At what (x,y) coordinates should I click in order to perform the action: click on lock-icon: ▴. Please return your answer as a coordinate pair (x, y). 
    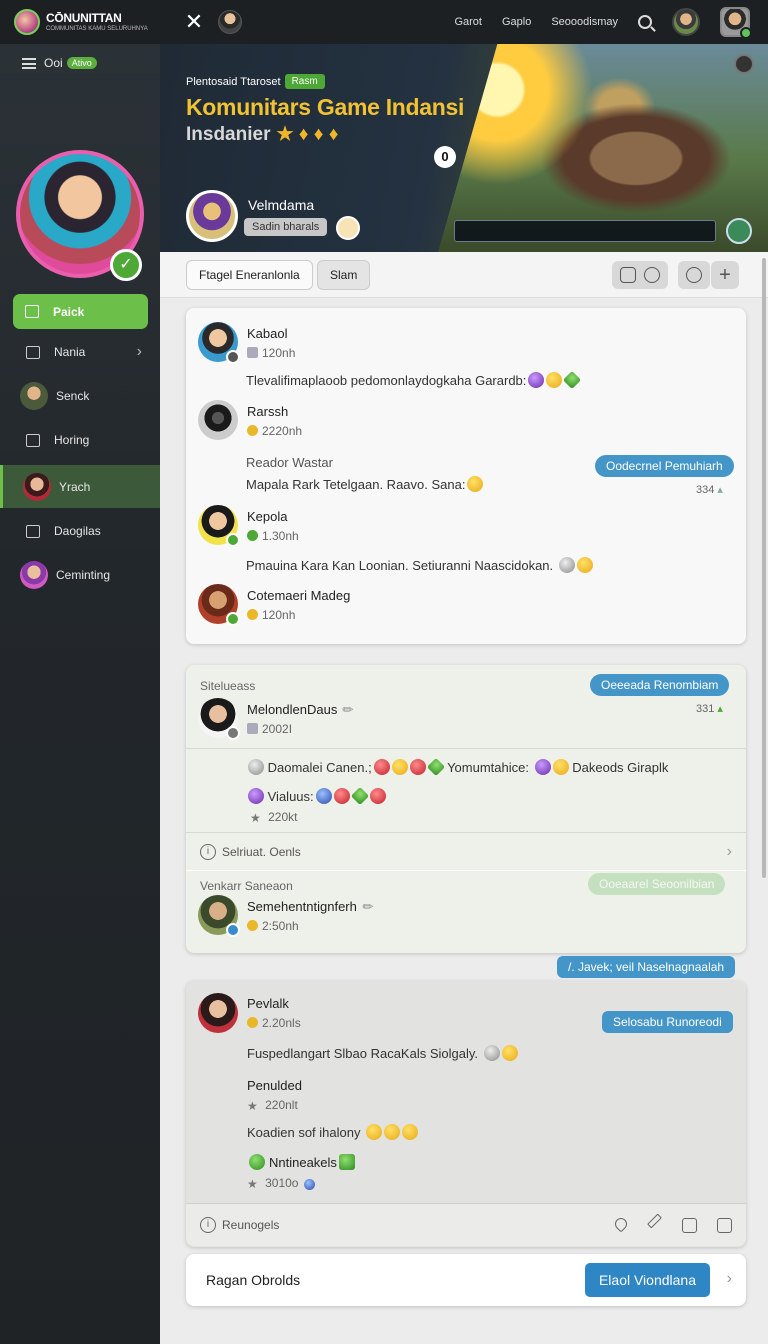
    Looking at the image, I should click on (720, 490).